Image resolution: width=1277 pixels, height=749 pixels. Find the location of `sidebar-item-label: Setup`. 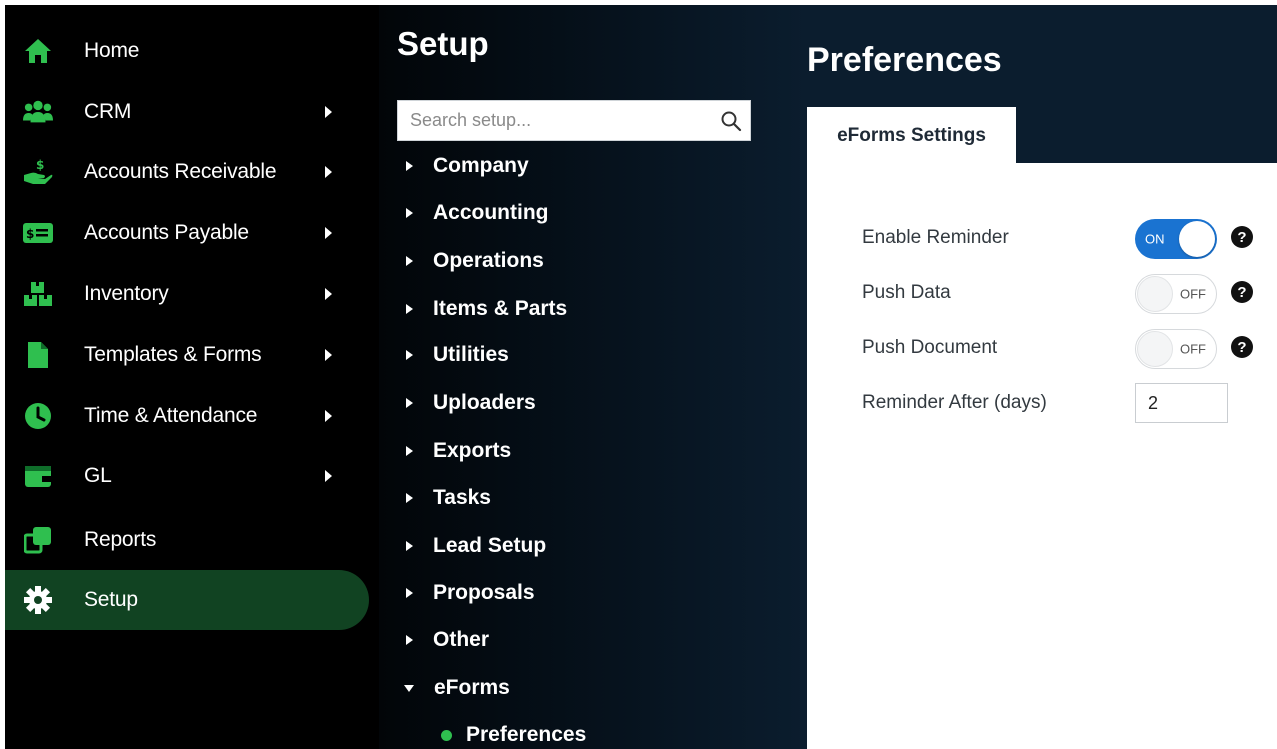

sidebar-item-label: Setup is located at coordinates (111, 599).